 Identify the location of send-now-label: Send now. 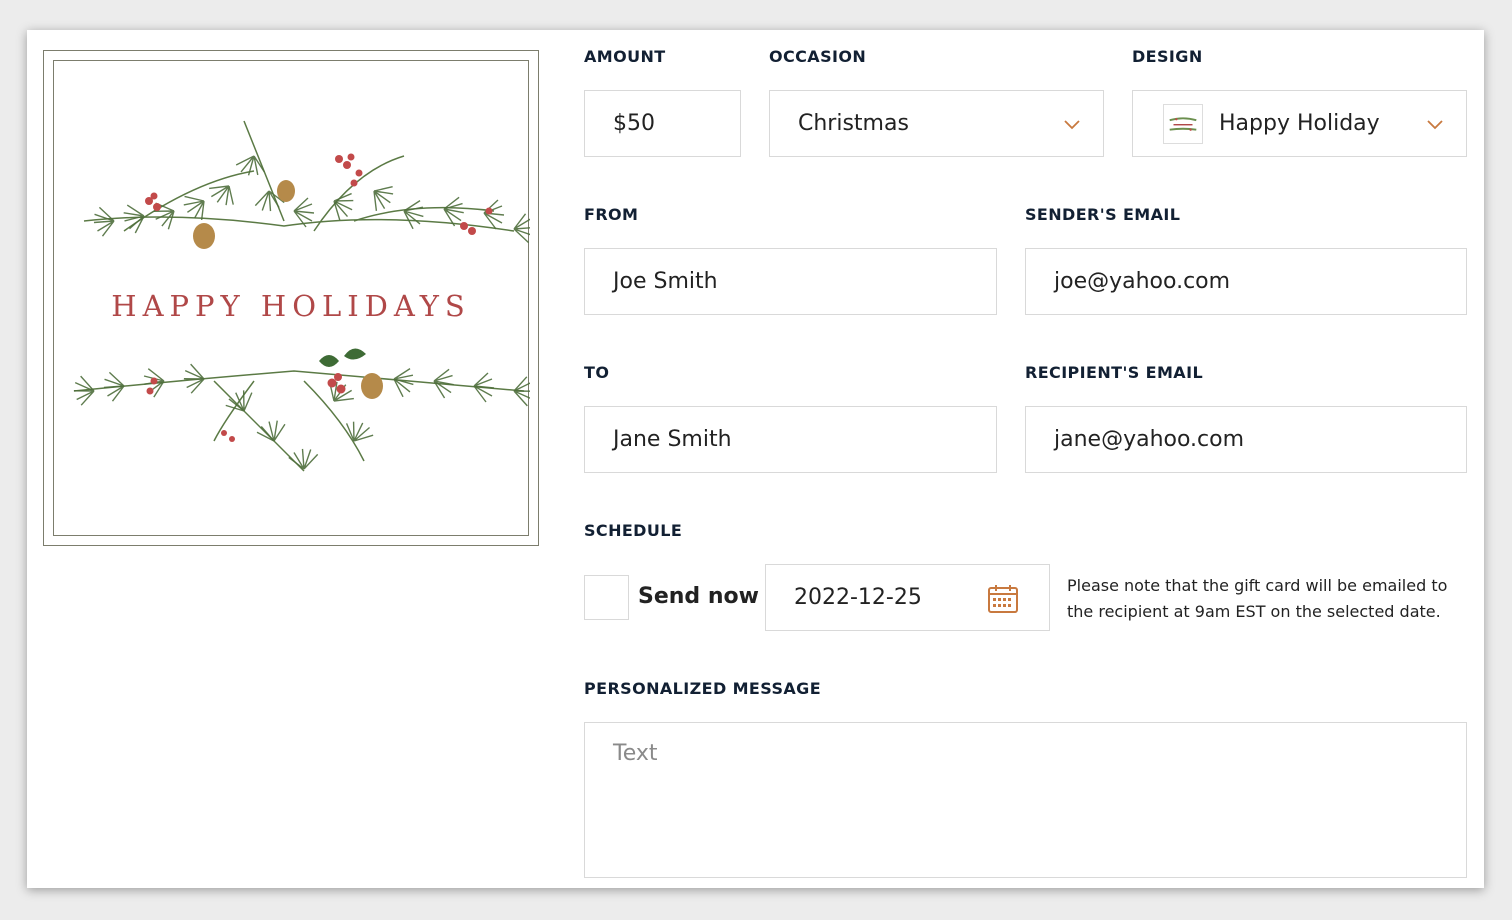
(698, 596).